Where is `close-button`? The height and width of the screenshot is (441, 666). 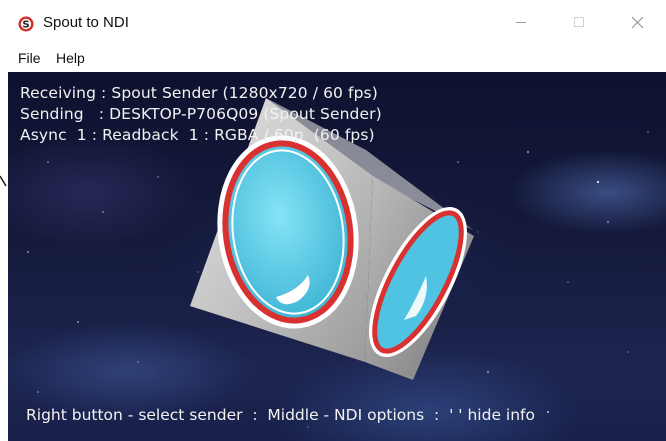
close-button is located at coordinates (637, 22).